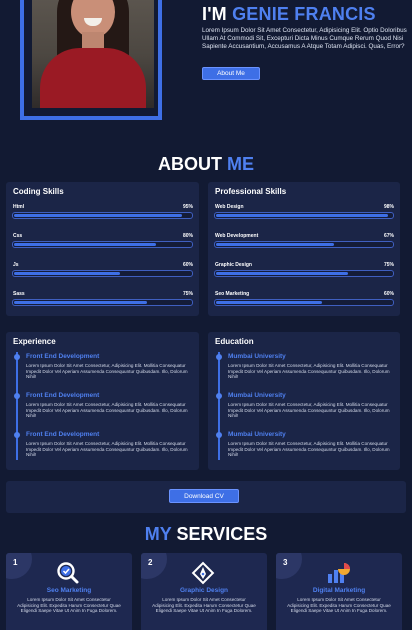 This screenshot has width=412, height=630. Describe the element at coordinates (19, 294) in the screenshot. I see `skill-name: Sass` at that location.